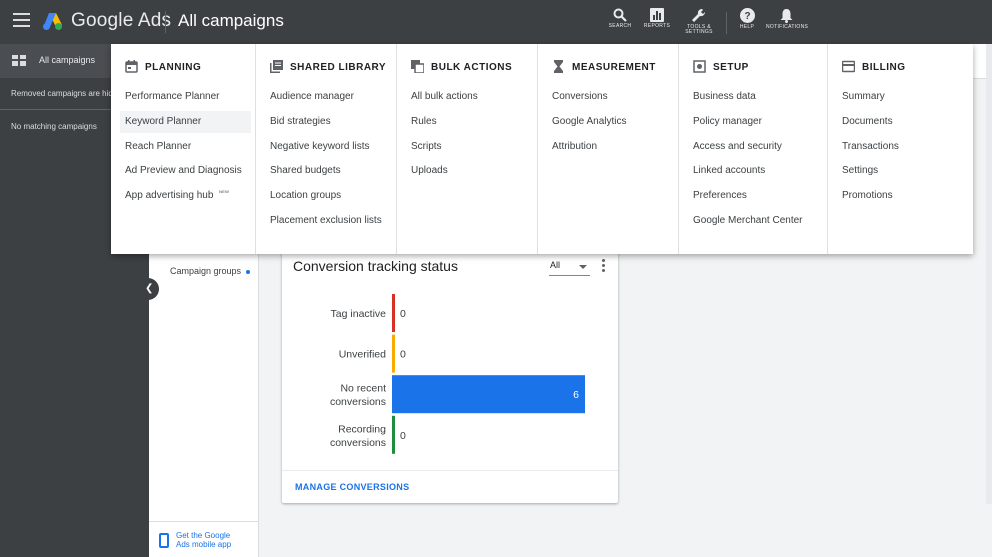 This screenshot has width=992, height=557. I want to click on menu-item-rules: Rules, so click(469, 122).